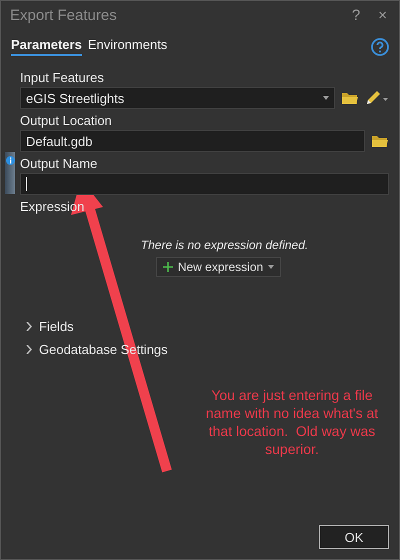 This screenshot has width=400, height=560. I want to click on pencil-icon, so click(377, 98).